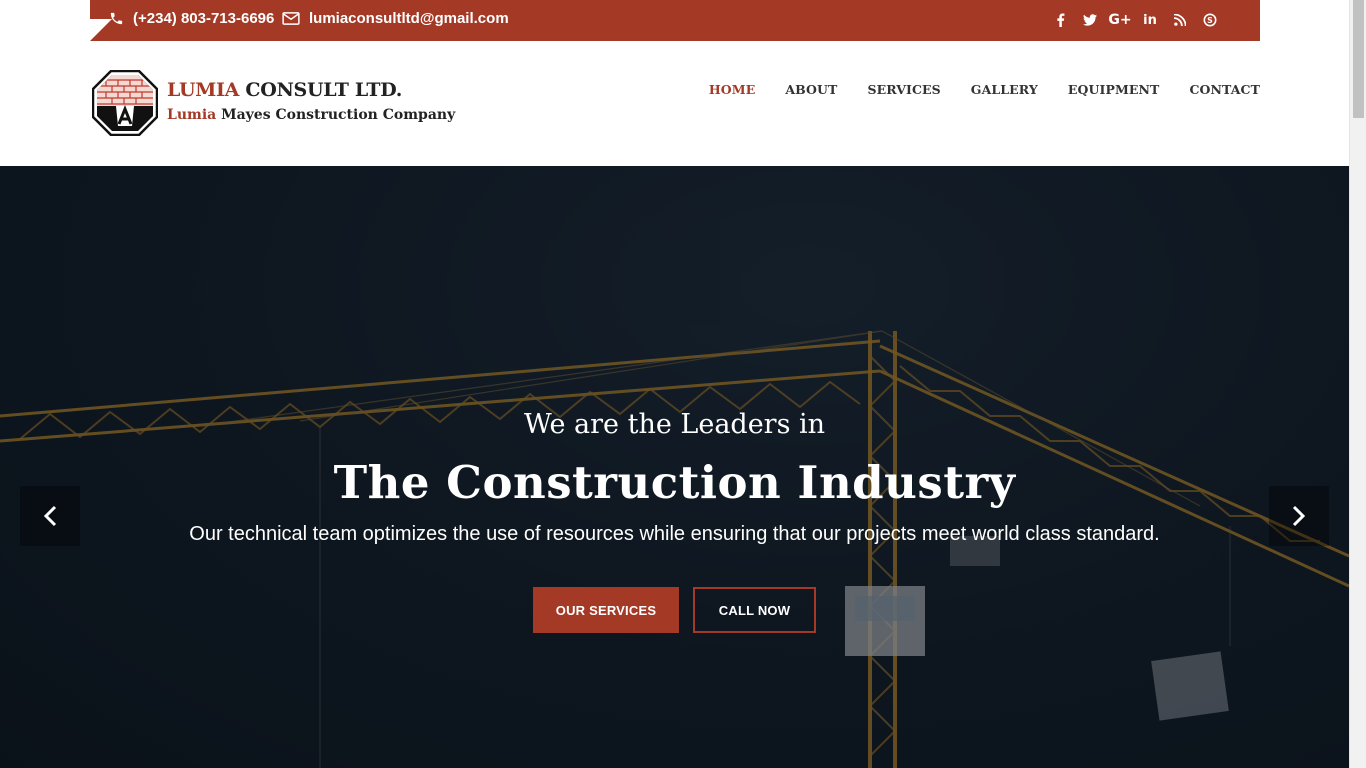 This screenshot has height=768, width=1366. Describe the element at coordinates (321, 90) in the screenshot. I see `brand-title-rest: CONSULT LTD.` at that location.